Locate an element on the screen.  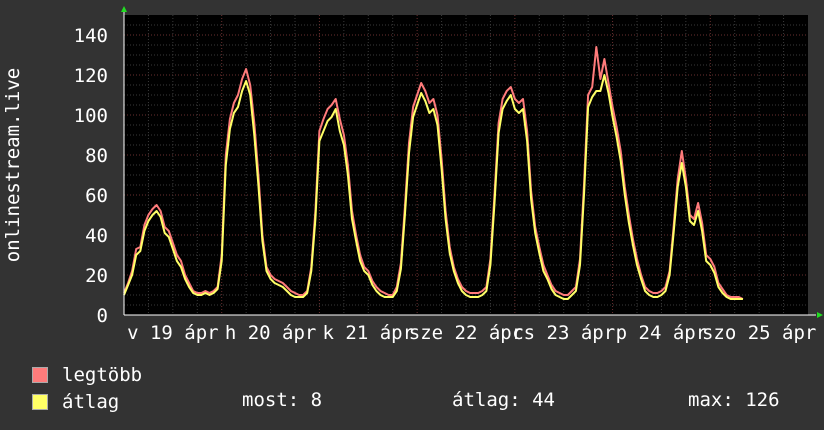
y-tick-label: 140 is located at coordinates (91, 36).